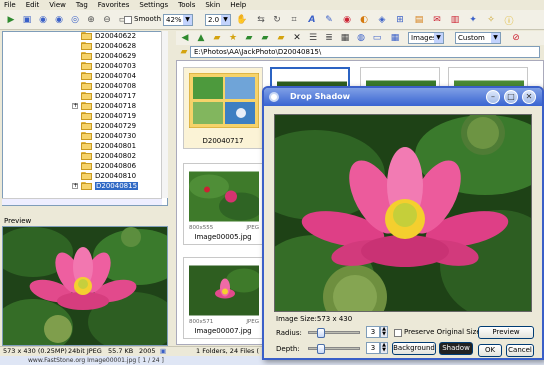 The height and width of the screenshot is (365, 544). What do you see at coordinates (83, 186) in the screenshot?
I see `tree-item-selected: + D20040815` at bounding box center [83, 186].